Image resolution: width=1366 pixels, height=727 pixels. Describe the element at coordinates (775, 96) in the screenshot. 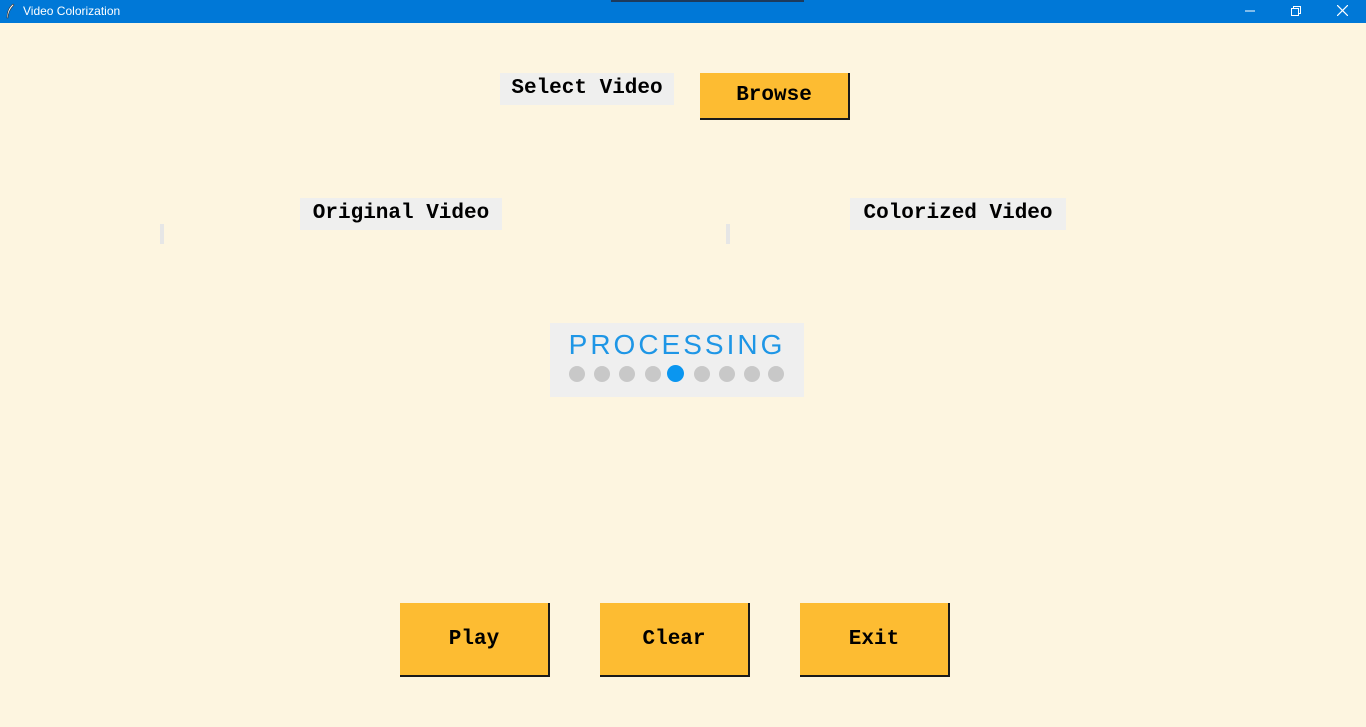

I see `browse-button: Browse` at that location.